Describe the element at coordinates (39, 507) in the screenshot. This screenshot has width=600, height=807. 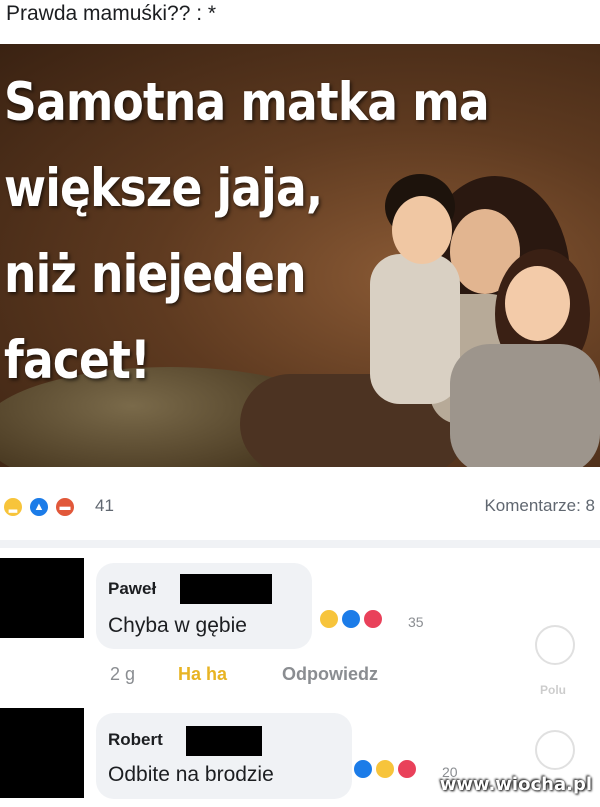
I see `like-emoji-icon: ▲` at that location.